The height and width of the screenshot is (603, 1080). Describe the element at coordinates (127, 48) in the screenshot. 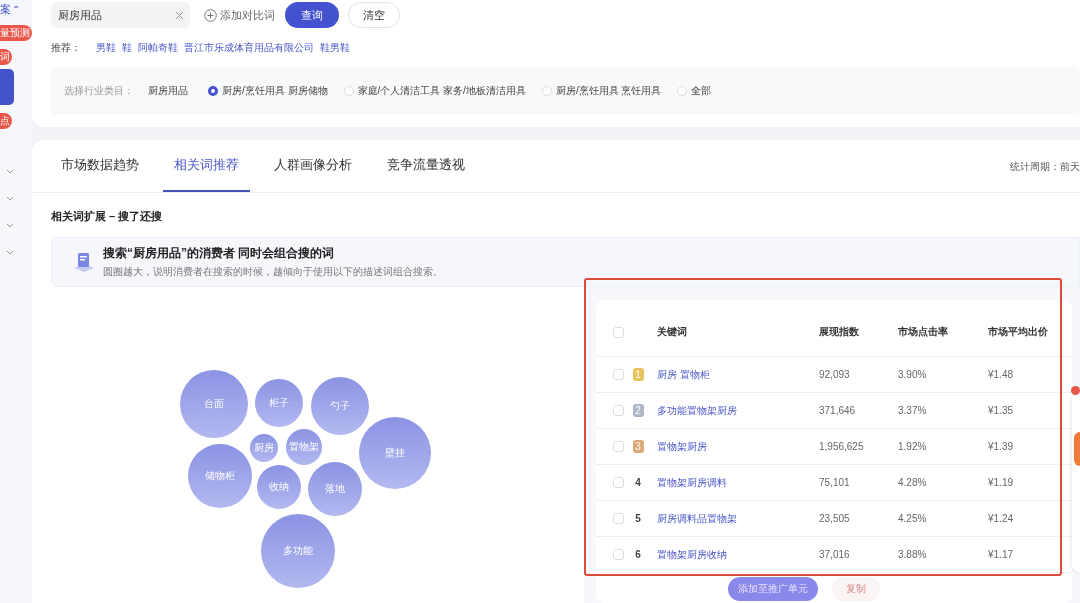

I see `recommend-link: 鞋` at that location.